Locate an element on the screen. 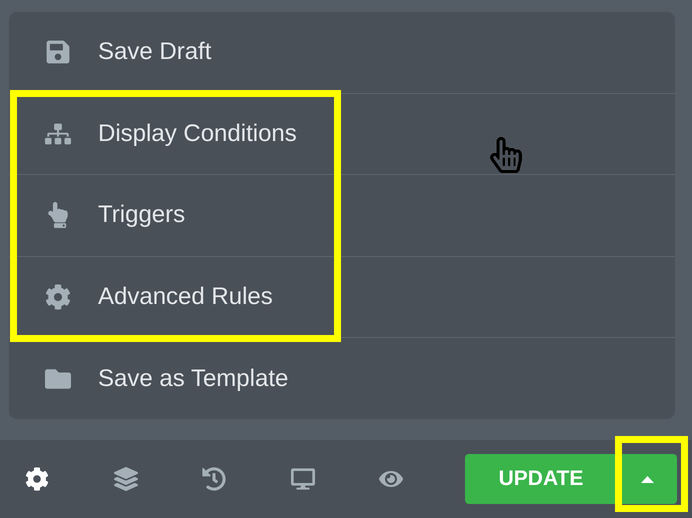 Image resolution: width=692 pixels, height=518 pixels. menu-item-label: Display Conditions is located at coordinates (197, 133).